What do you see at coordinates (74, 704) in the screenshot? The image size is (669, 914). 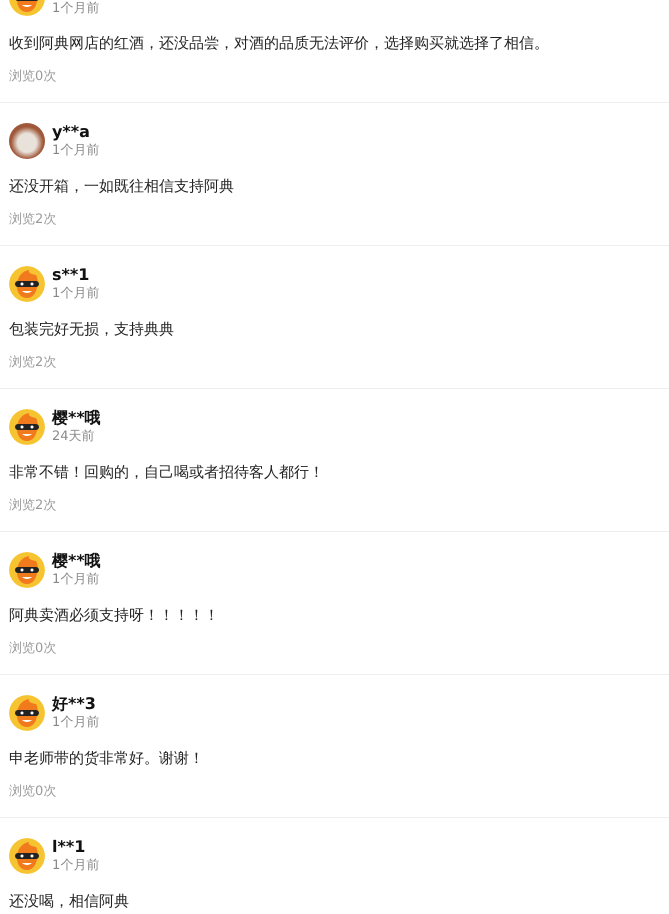 I see `user-name: 好**3` at bounding box center [74, 704].